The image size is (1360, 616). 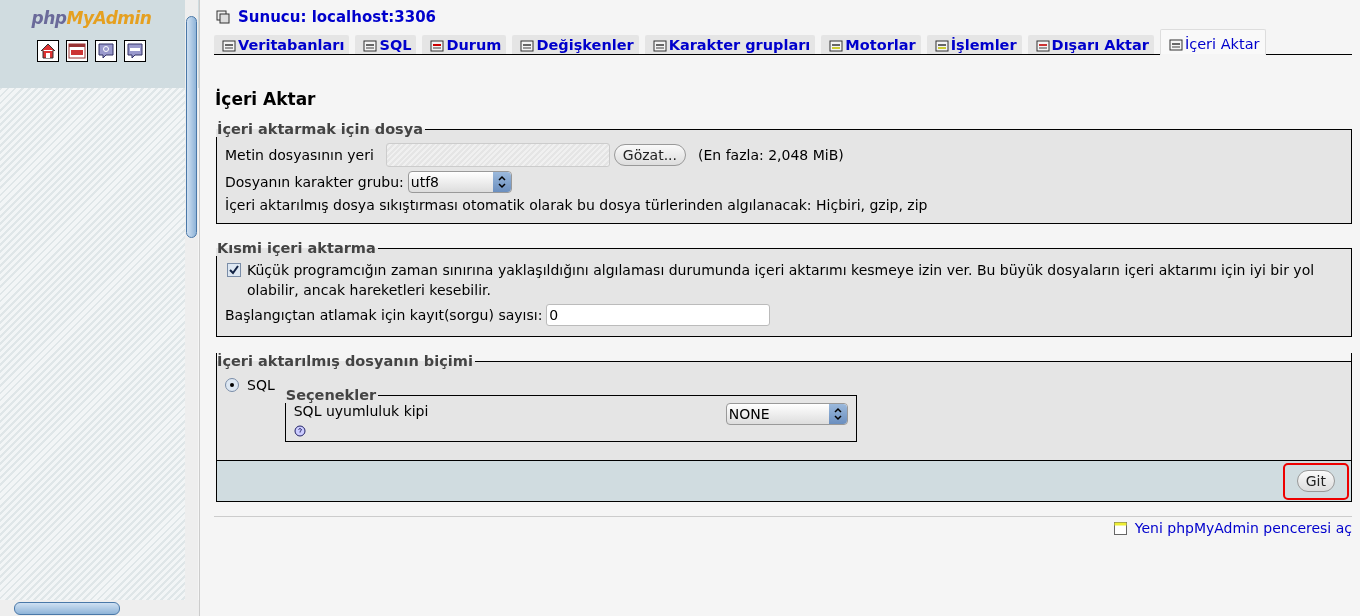 I want to click on horizontal-scrollbar, so click(x=99, y=608).